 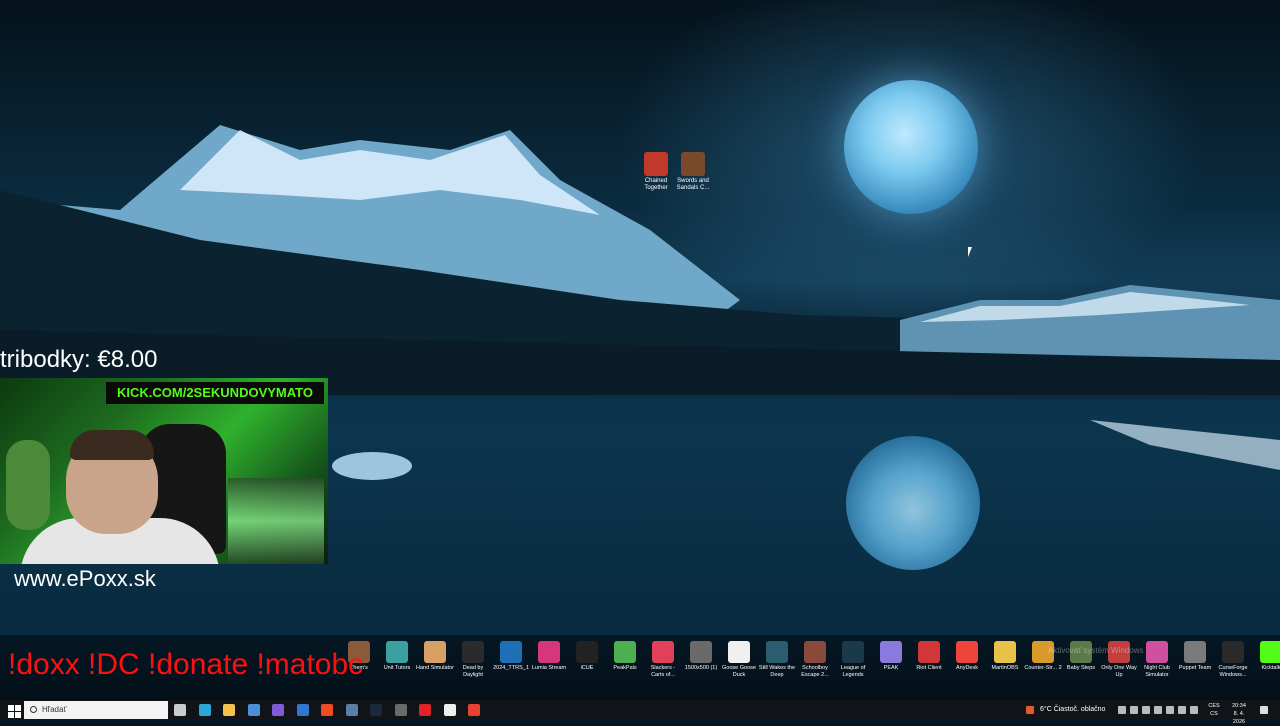 What do you see at coordinates (435, 668) in the screenshot?
I see `app-label: Hand Simulator` at bounding box center [435, 668].